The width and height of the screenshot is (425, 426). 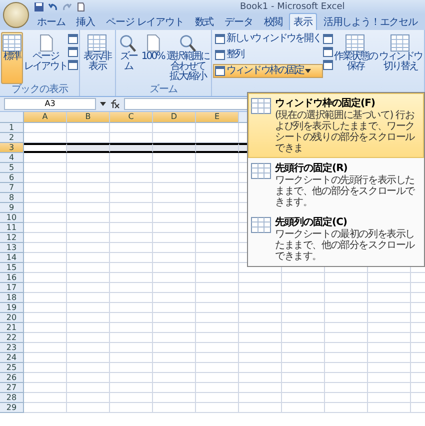 What do you see at coordinates (325, 103) in the screenshot?
I see `menu-item-title: ウィンドウ枠の固定(F)` at bounding box center [325, 103].